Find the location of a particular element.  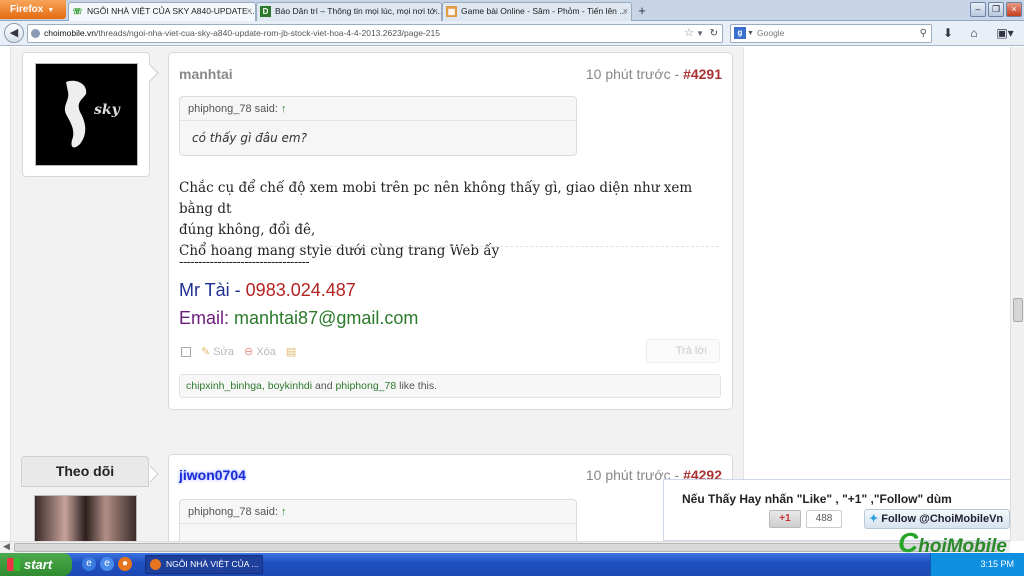

firefox-menu-button: Firefox ▼ is located at coordinates (33, 9).